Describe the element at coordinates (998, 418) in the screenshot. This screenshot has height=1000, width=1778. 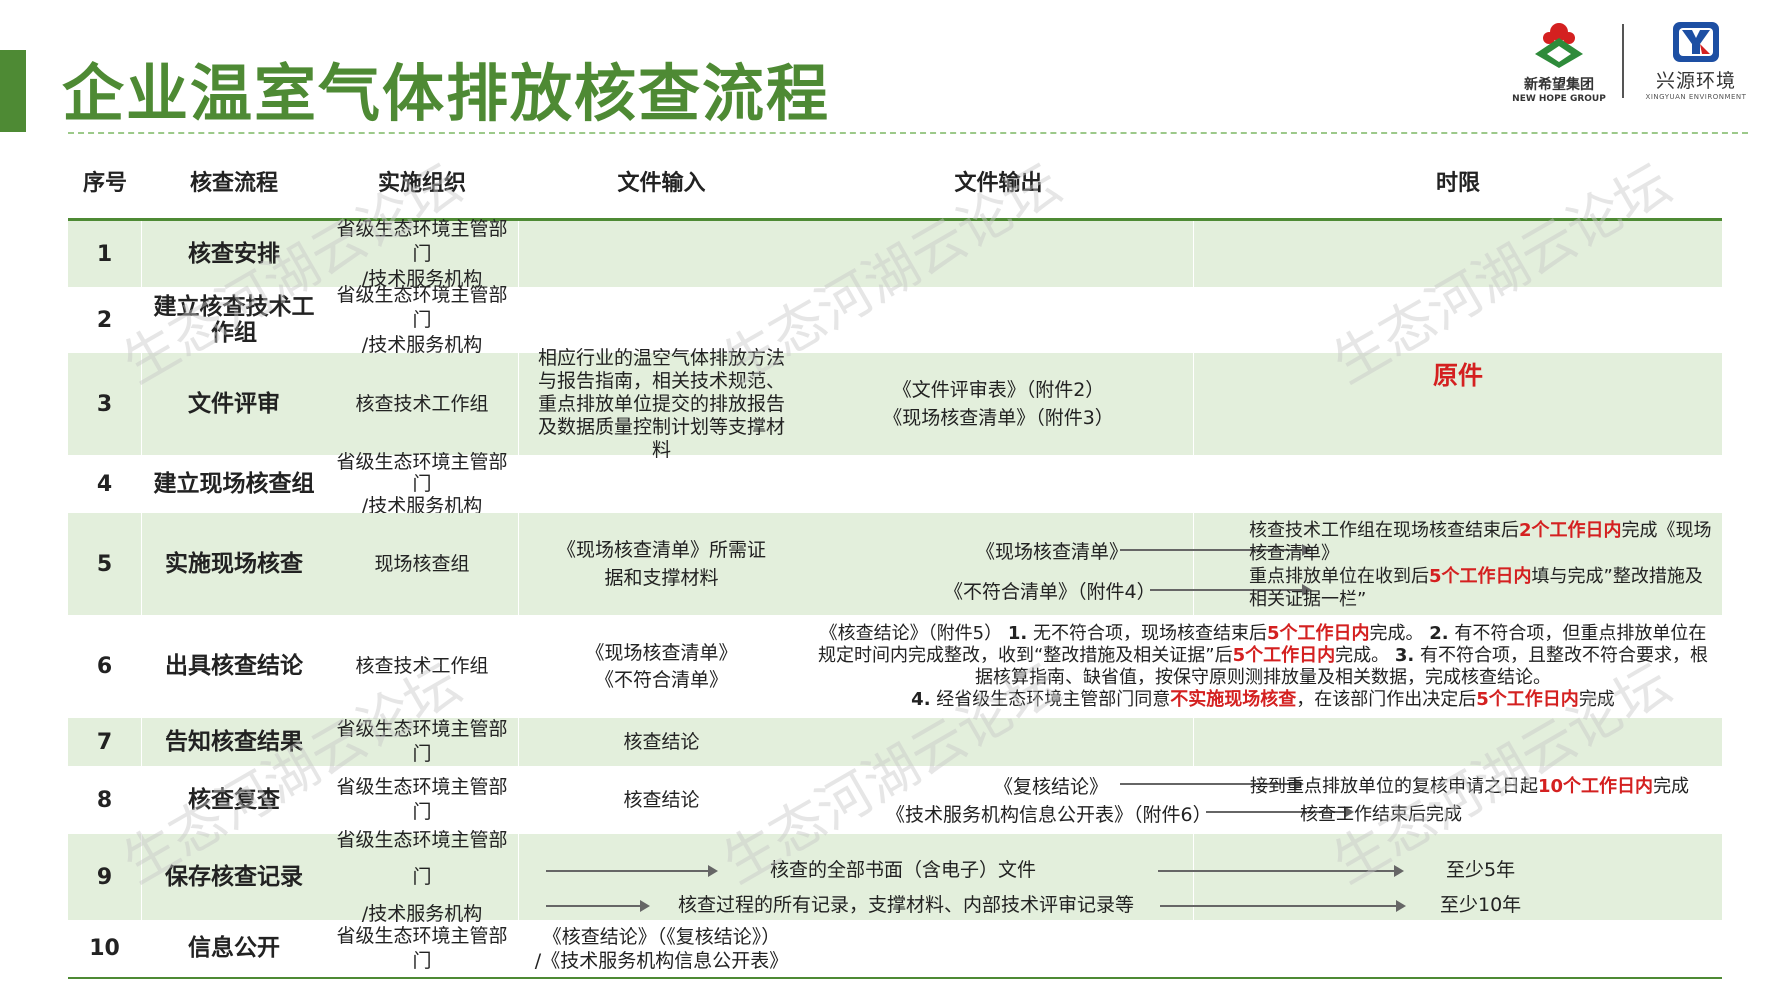
I see `output-line: 《现场核查清单》（附件3）` at that location.